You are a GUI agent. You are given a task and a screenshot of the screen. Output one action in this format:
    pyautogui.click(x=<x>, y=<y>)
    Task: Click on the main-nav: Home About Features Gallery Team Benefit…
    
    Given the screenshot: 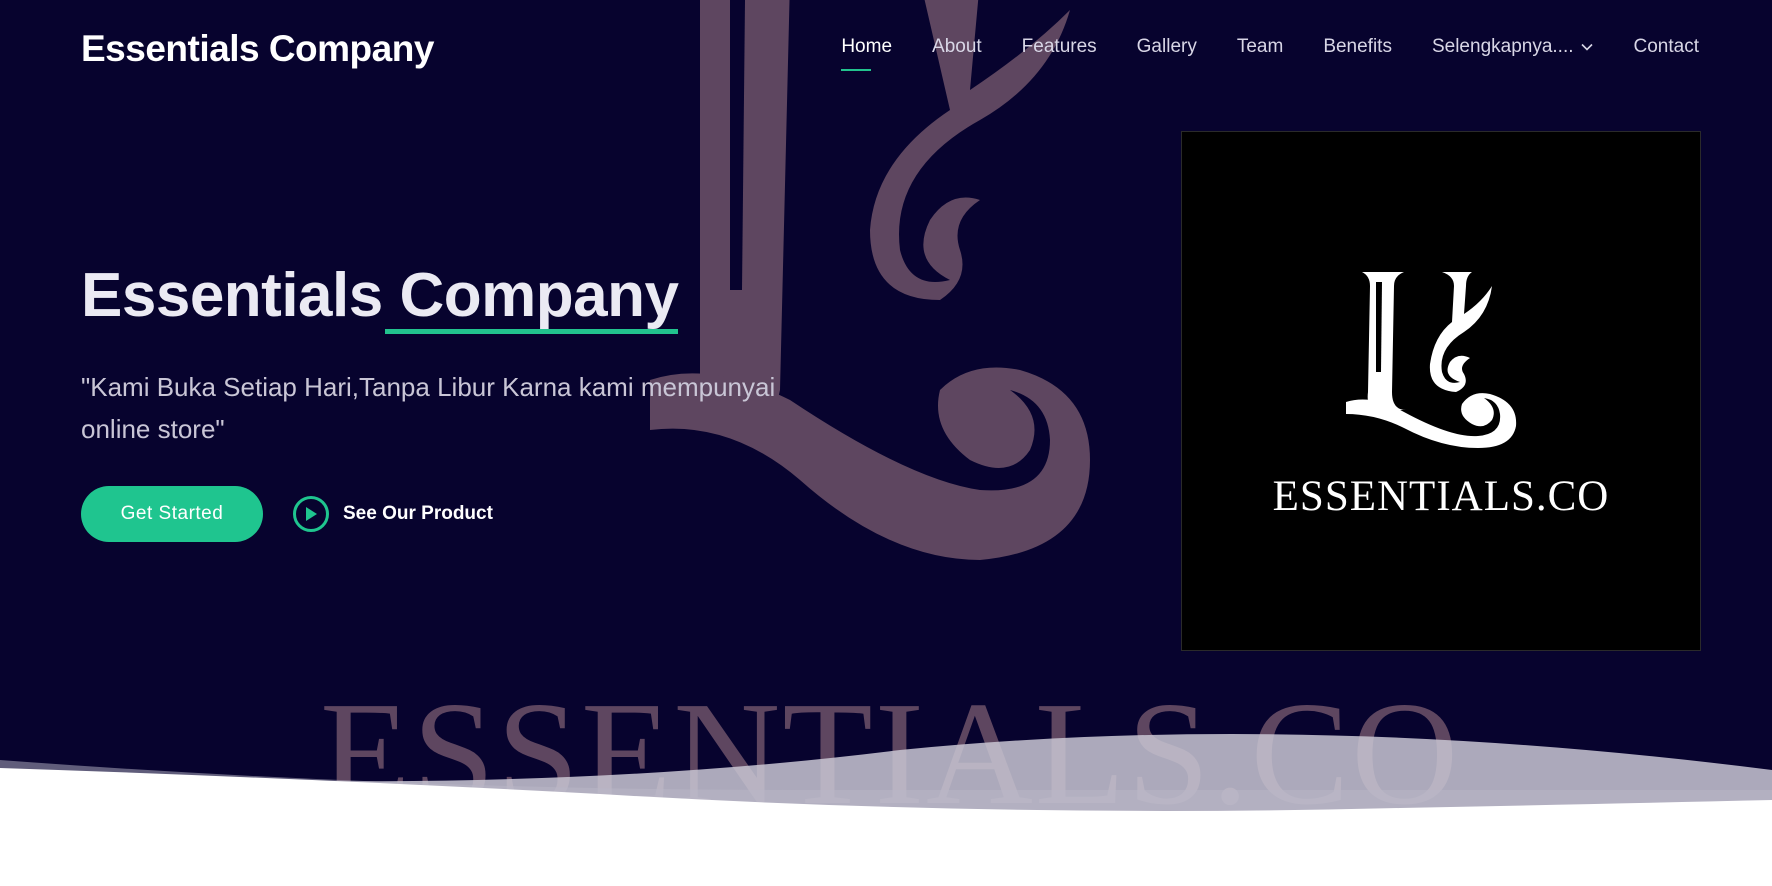 What is the action you would take?
    pyautogui.click(x=1250, y=53)
    